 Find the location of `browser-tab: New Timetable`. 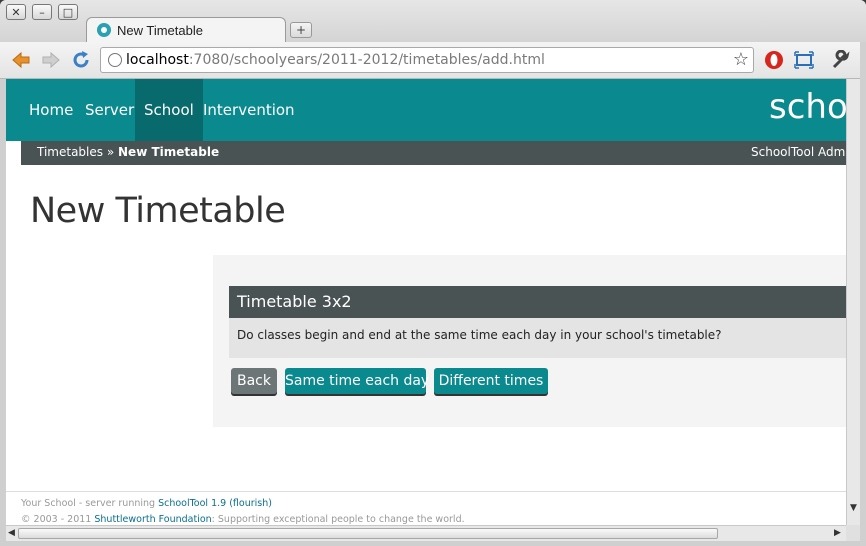

browser-tab: New Timetable is located at coordinates (186, 30).